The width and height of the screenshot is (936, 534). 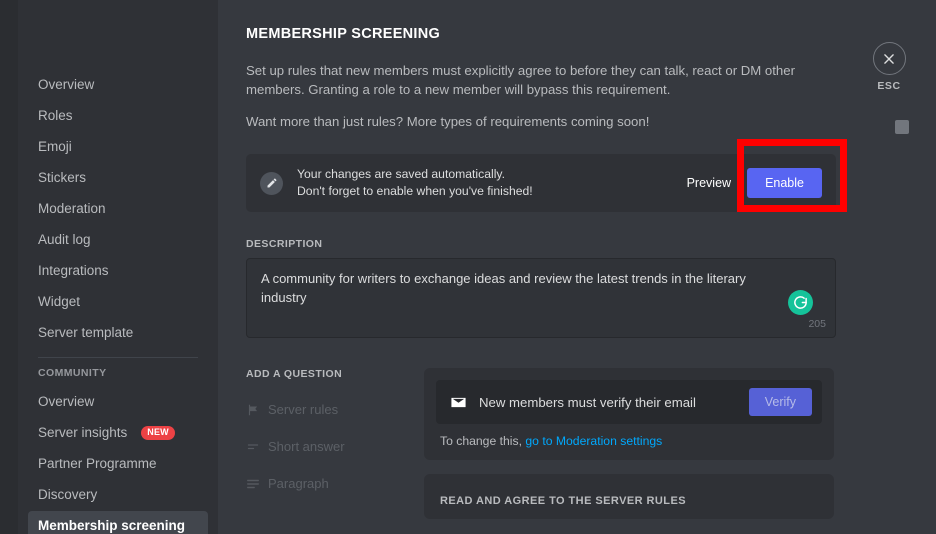 What do you see at coordinates (118, 271) in the screenshot?
I see `sidebar-item-integrations: Integrations` at bounding box center [118, 271].